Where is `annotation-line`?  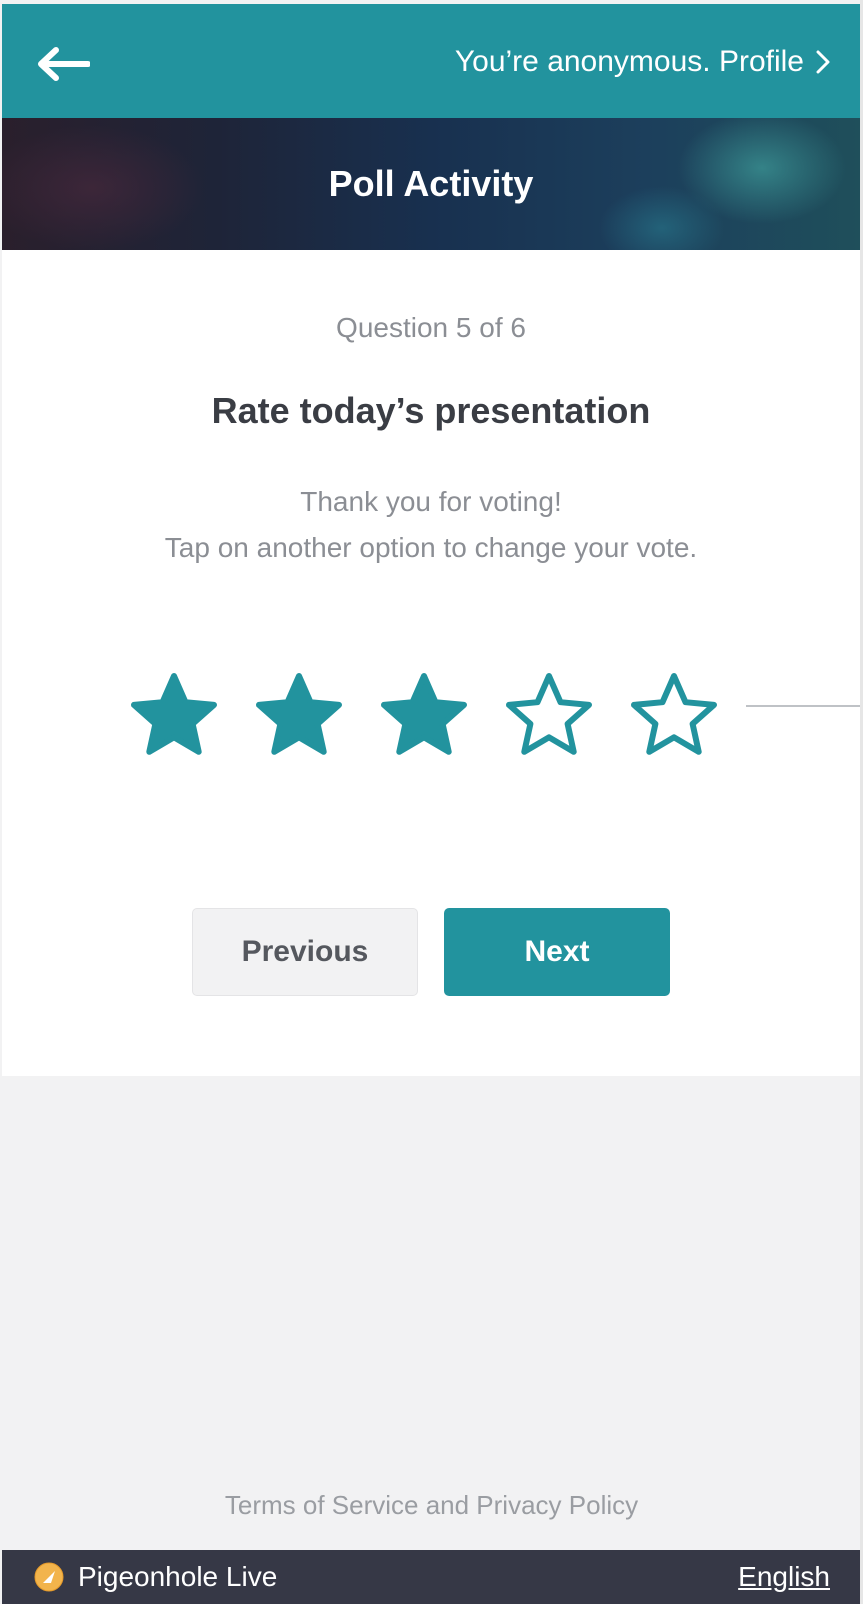
annotation-line is located at coordinates (803, 706).